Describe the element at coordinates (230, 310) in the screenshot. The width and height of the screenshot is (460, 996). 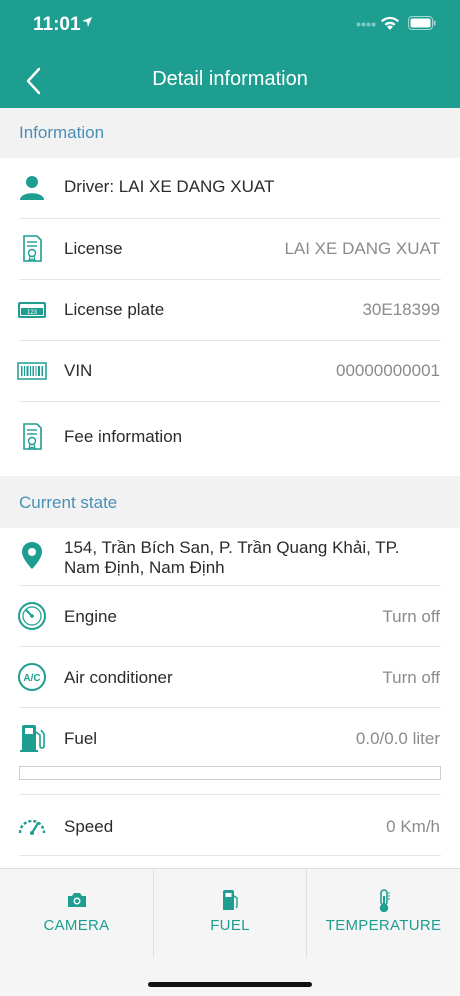
I see `license-plate-row: 123 License plate 30E18399` at that location.